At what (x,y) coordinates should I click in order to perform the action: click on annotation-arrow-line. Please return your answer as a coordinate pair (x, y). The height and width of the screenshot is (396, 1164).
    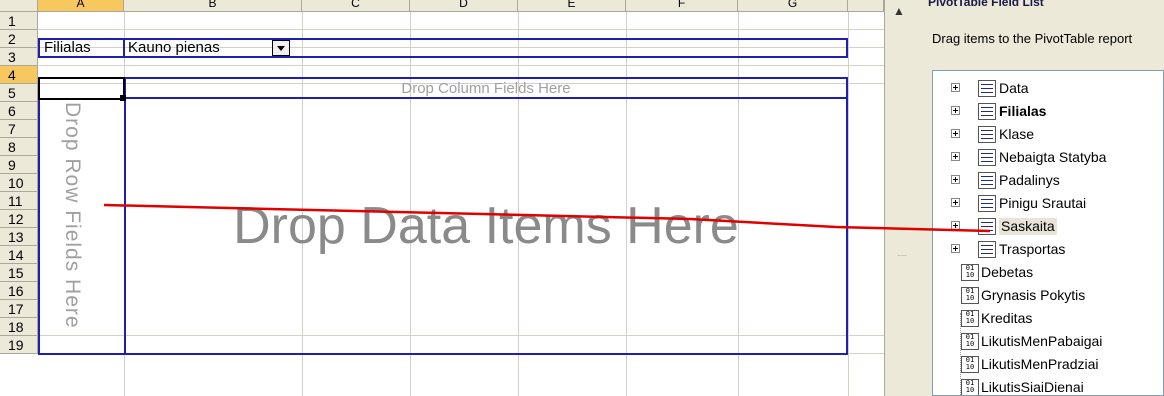
    Looking at the image, I should click on (547, 218).